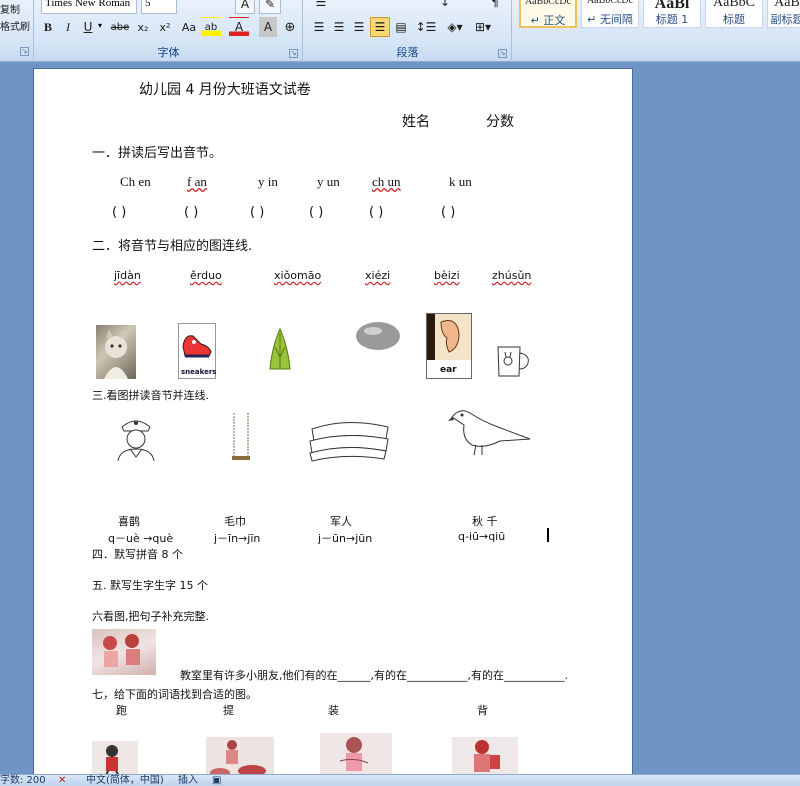 The width and height of the screenshot is (800, 786). Describe the element at coordinates (165, 27) in the screenshot. I see `superscript-button: x²` at that location.